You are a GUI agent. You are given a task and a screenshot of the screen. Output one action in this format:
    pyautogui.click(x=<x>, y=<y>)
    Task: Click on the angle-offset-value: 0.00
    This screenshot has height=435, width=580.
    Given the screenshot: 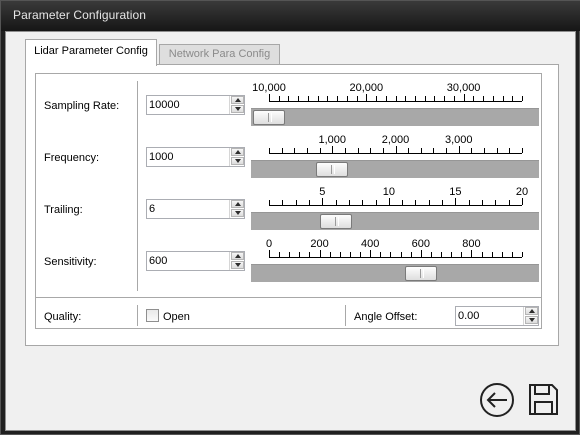 What is the action you would take?
    pyautogui.click(x=468, y=316)
    